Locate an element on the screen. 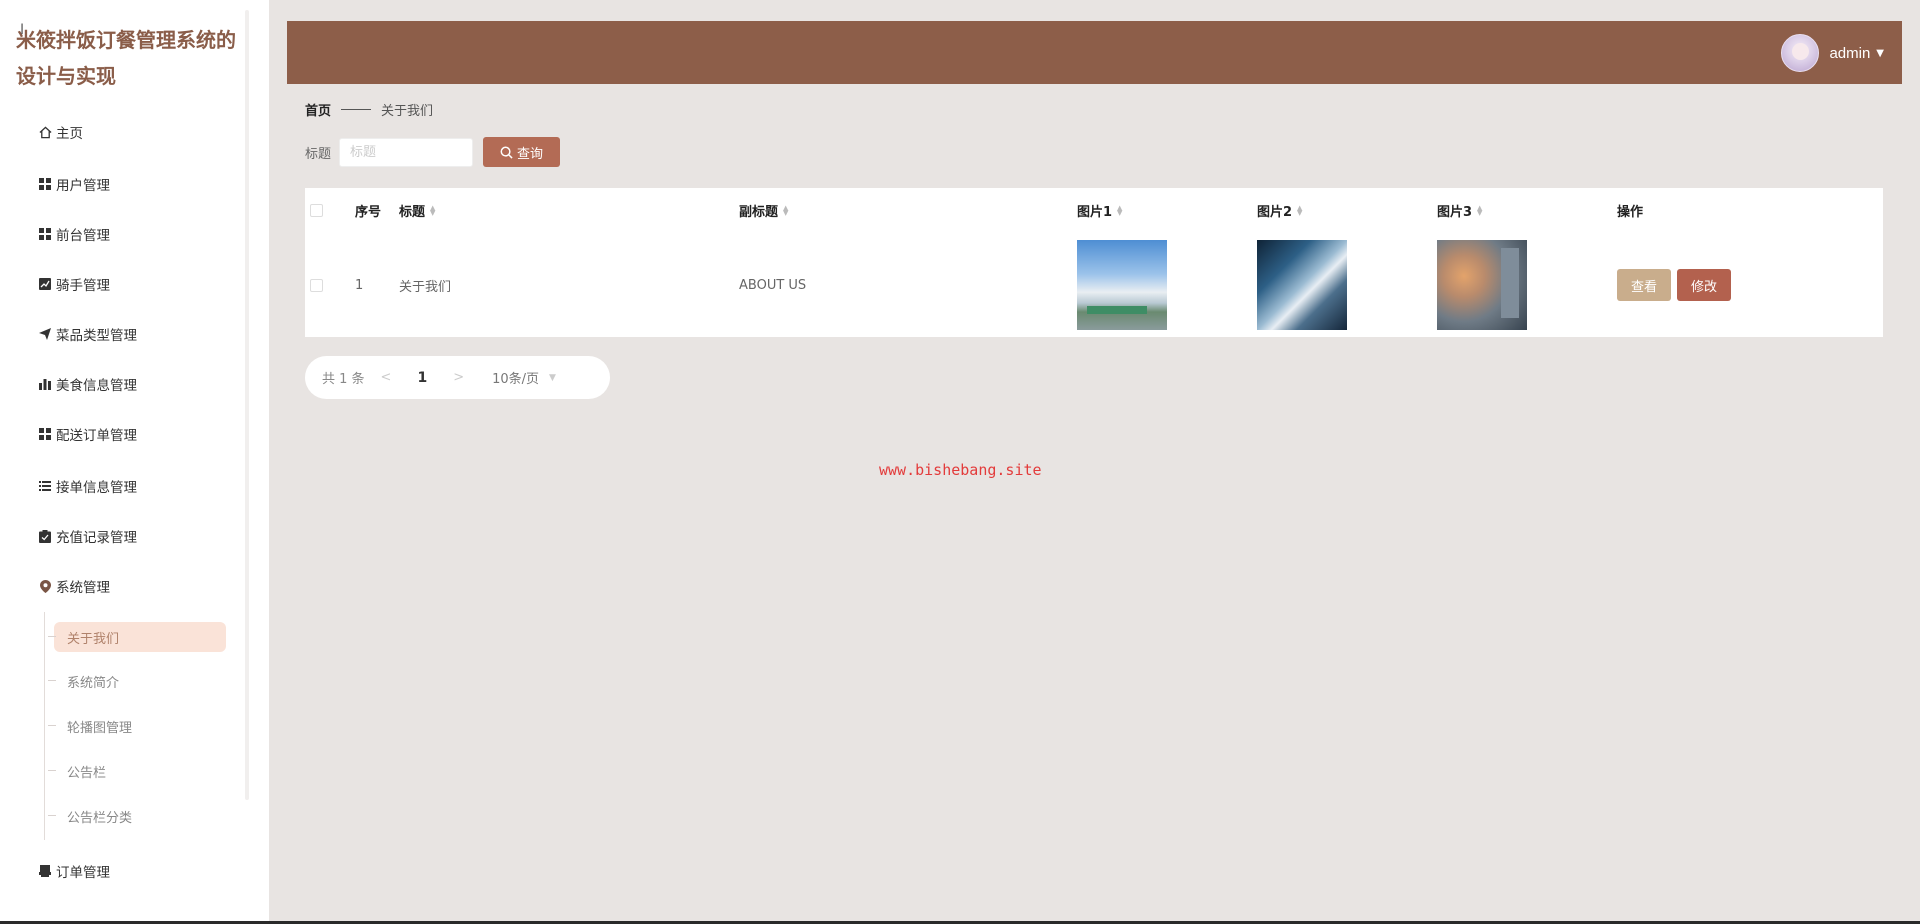 This screenshot has width=1920, height=924. submenu-item-notice-category: 公告栏分类 is located at coordinates (137, 816).